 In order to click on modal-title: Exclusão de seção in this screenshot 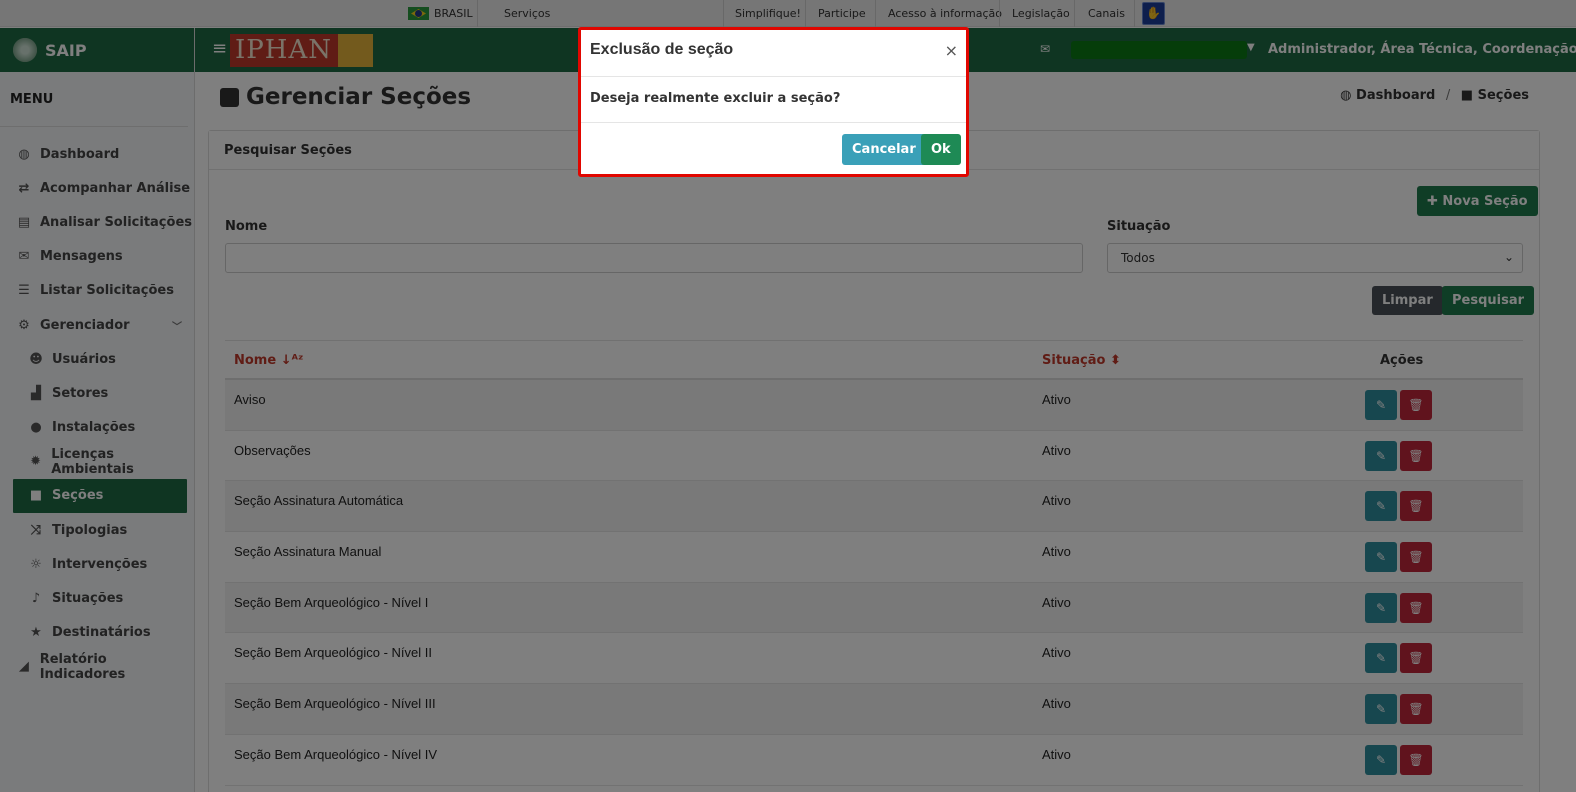, I will do `click(662, 49)`.